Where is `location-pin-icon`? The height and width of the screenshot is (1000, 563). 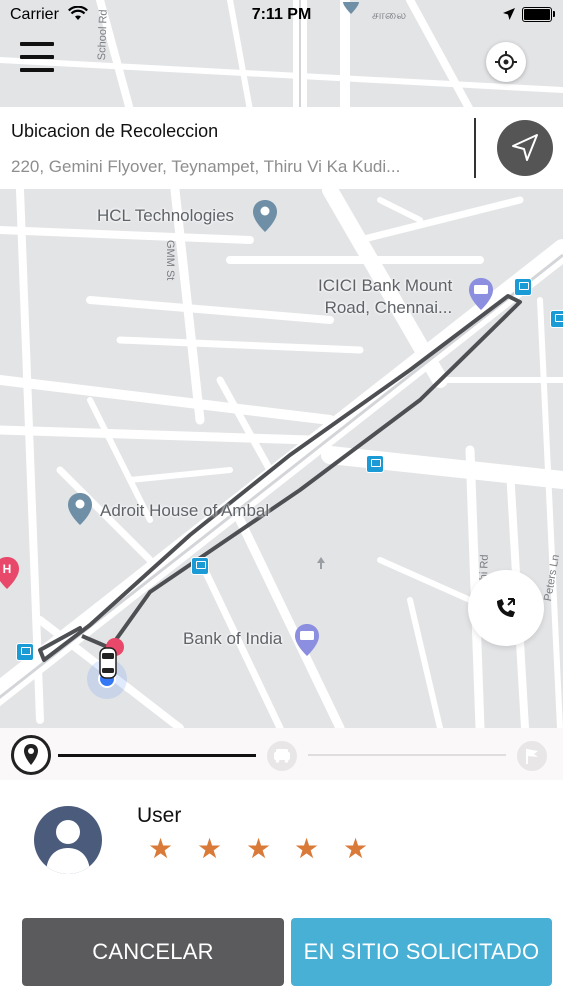 location-pin-icon is located at coordinates (31, 754).